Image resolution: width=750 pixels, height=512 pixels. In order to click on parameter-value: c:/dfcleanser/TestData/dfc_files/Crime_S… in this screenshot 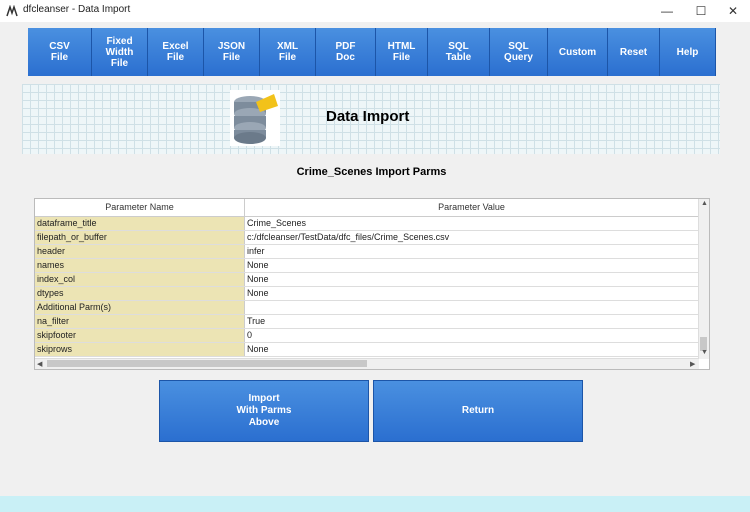, I will do `click(472, 237)`.